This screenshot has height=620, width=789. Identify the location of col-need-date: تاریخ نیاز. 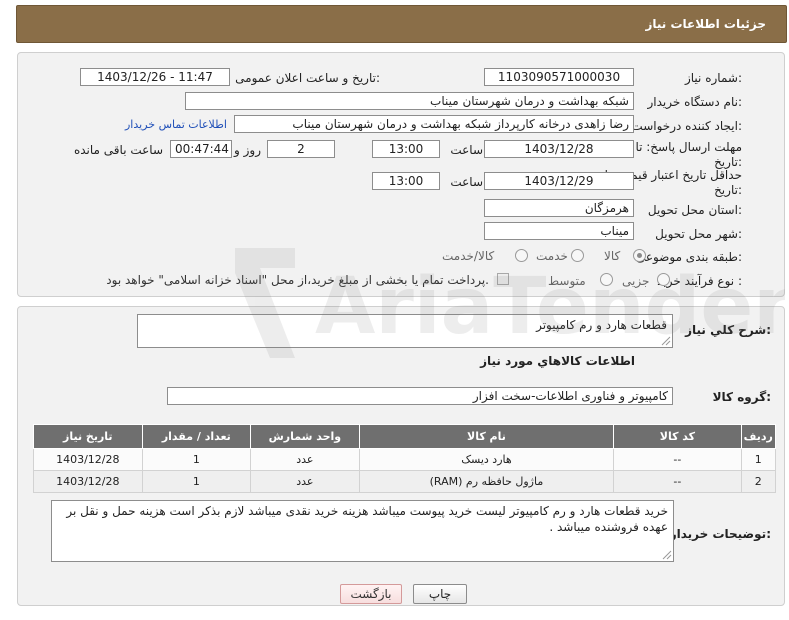
(88, 436).